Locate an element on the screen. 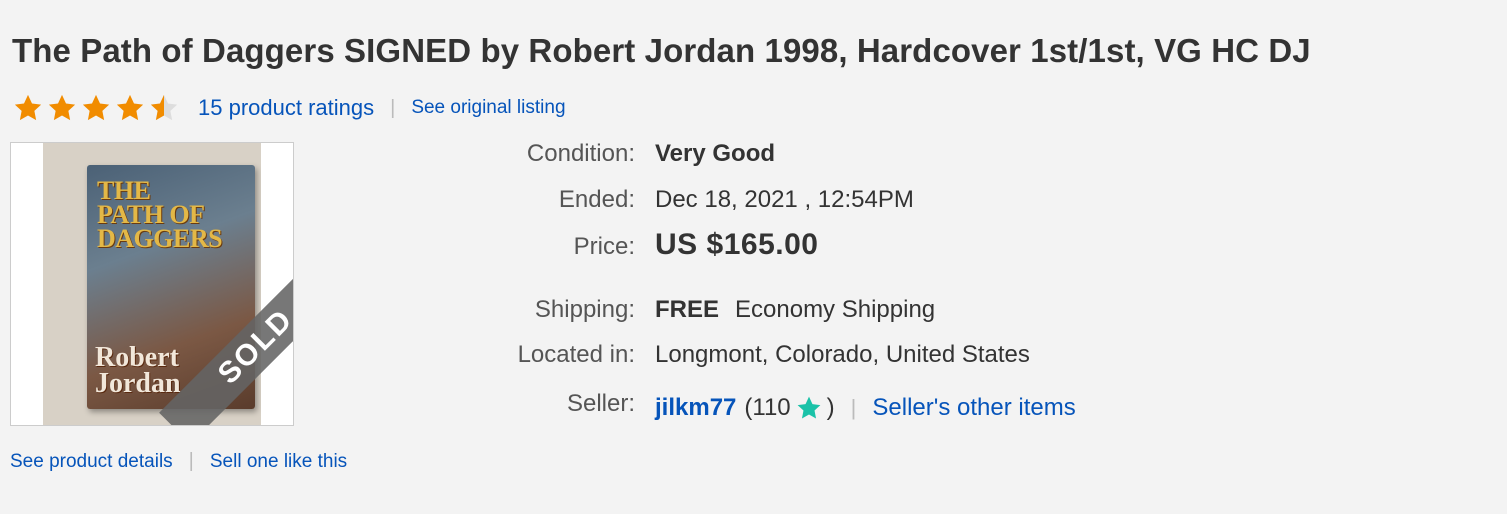 This screenshot has width=1507, height=514. bottom-links: See product details | Sell one like this is located at coordinates (178, 461).